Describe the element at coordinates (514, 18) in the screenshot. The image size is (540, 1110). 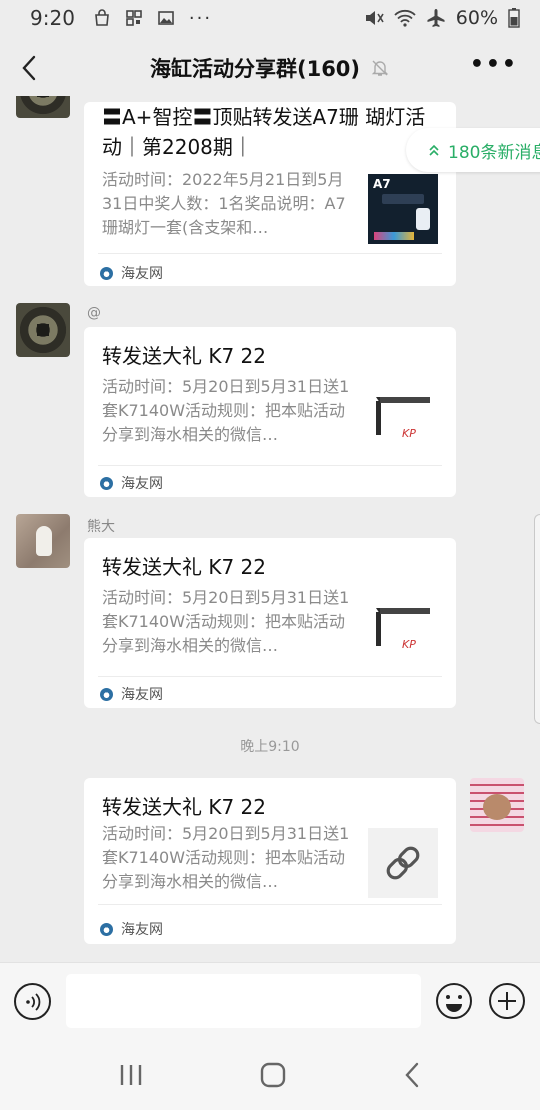
I see `battery-icon` at that location.